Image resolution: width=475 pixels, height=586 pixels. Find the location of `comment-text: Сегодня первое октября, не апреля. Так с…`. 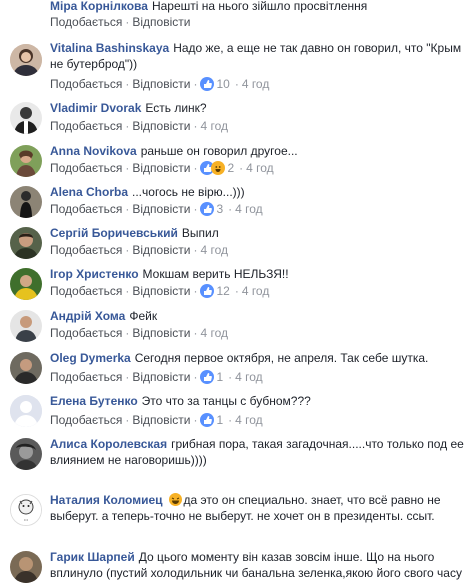

comment-text: Сегодня первое октября, не апреля. Так с… is located at coordinates (281, 358).